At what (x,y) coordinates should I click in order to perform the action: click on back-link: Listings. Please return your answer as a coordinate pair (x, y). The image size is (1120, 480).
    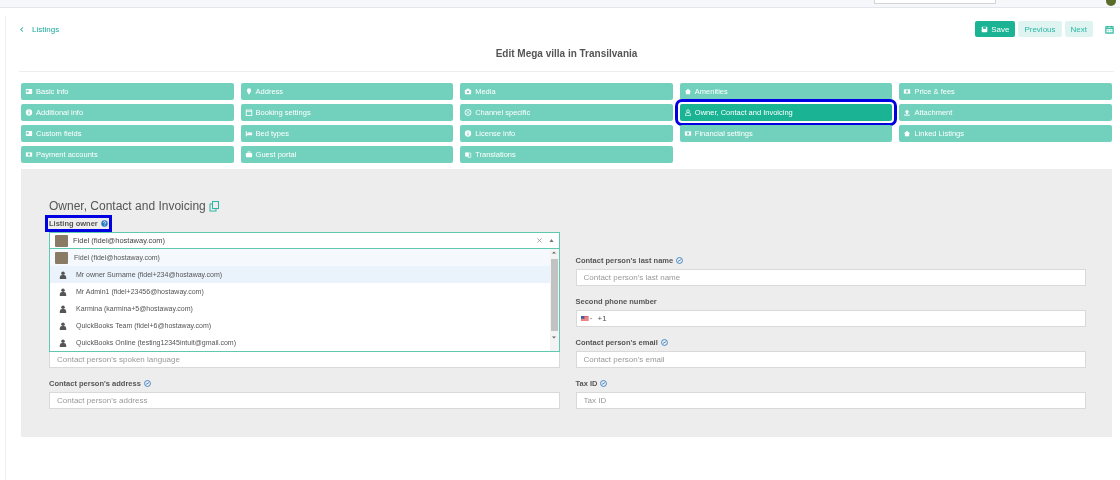
    Looking at the image, I should click on (39, 29).